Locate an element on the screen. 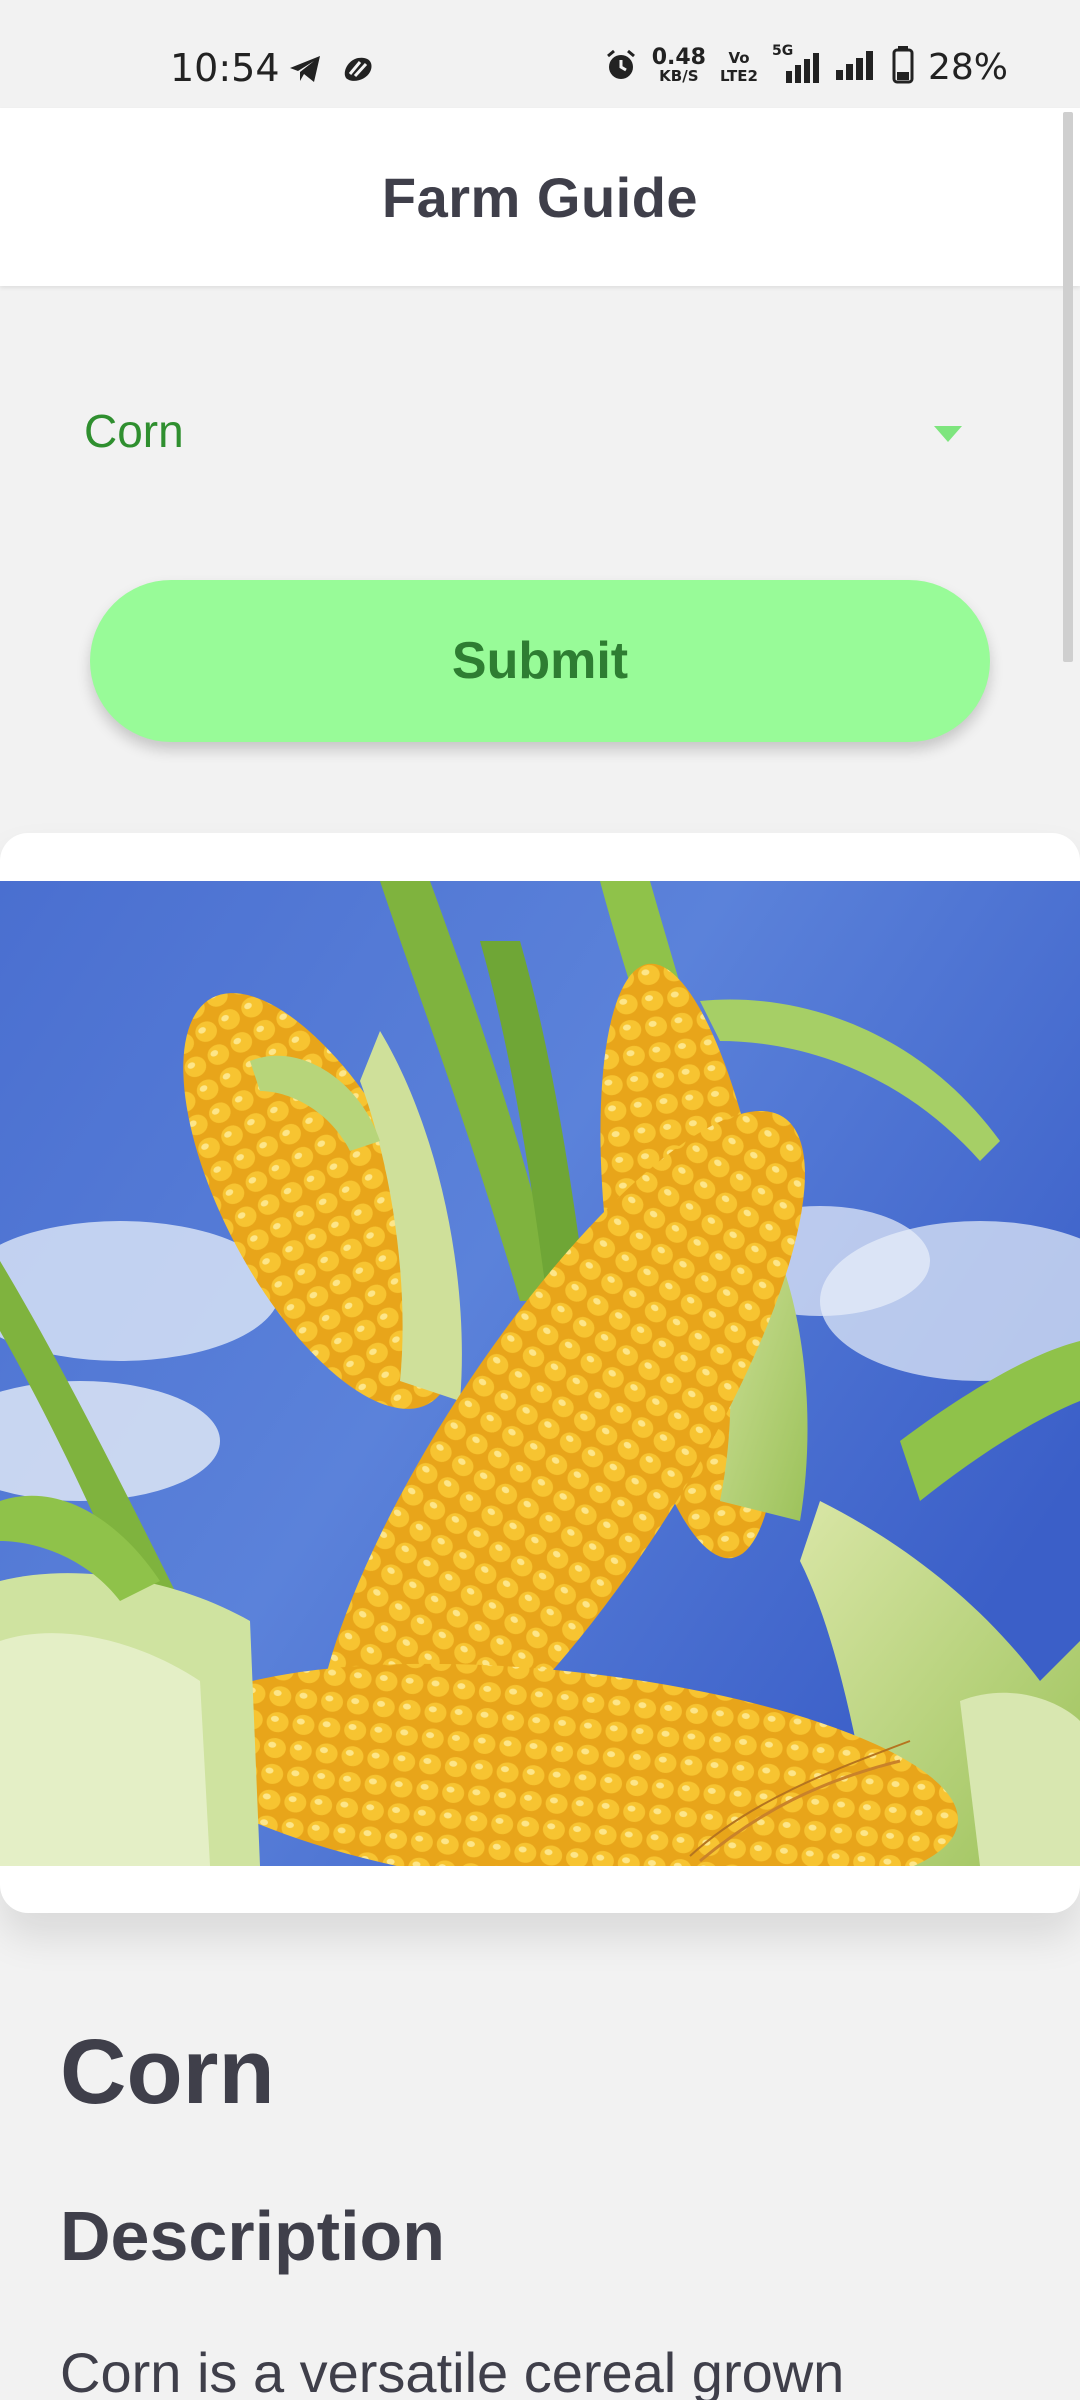 The image size is (1080, 2400). battery-percent: 28% is located at coordinates (967, 67).